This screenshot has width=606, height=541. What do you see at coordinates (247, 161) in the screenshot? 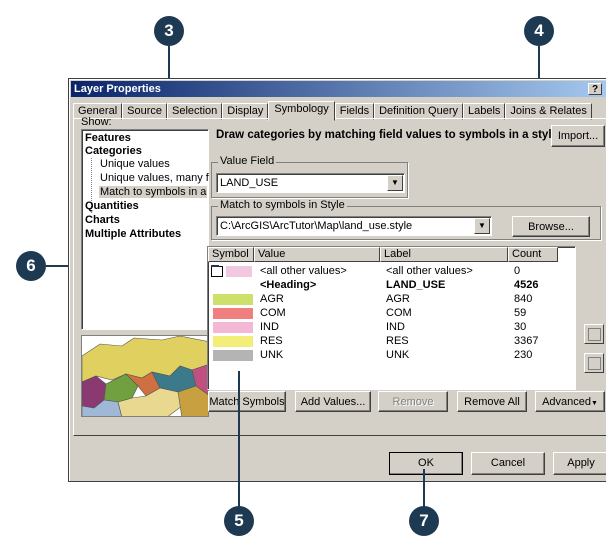
I see `value-field-label: Value Field` at bounding box center [247, 161].